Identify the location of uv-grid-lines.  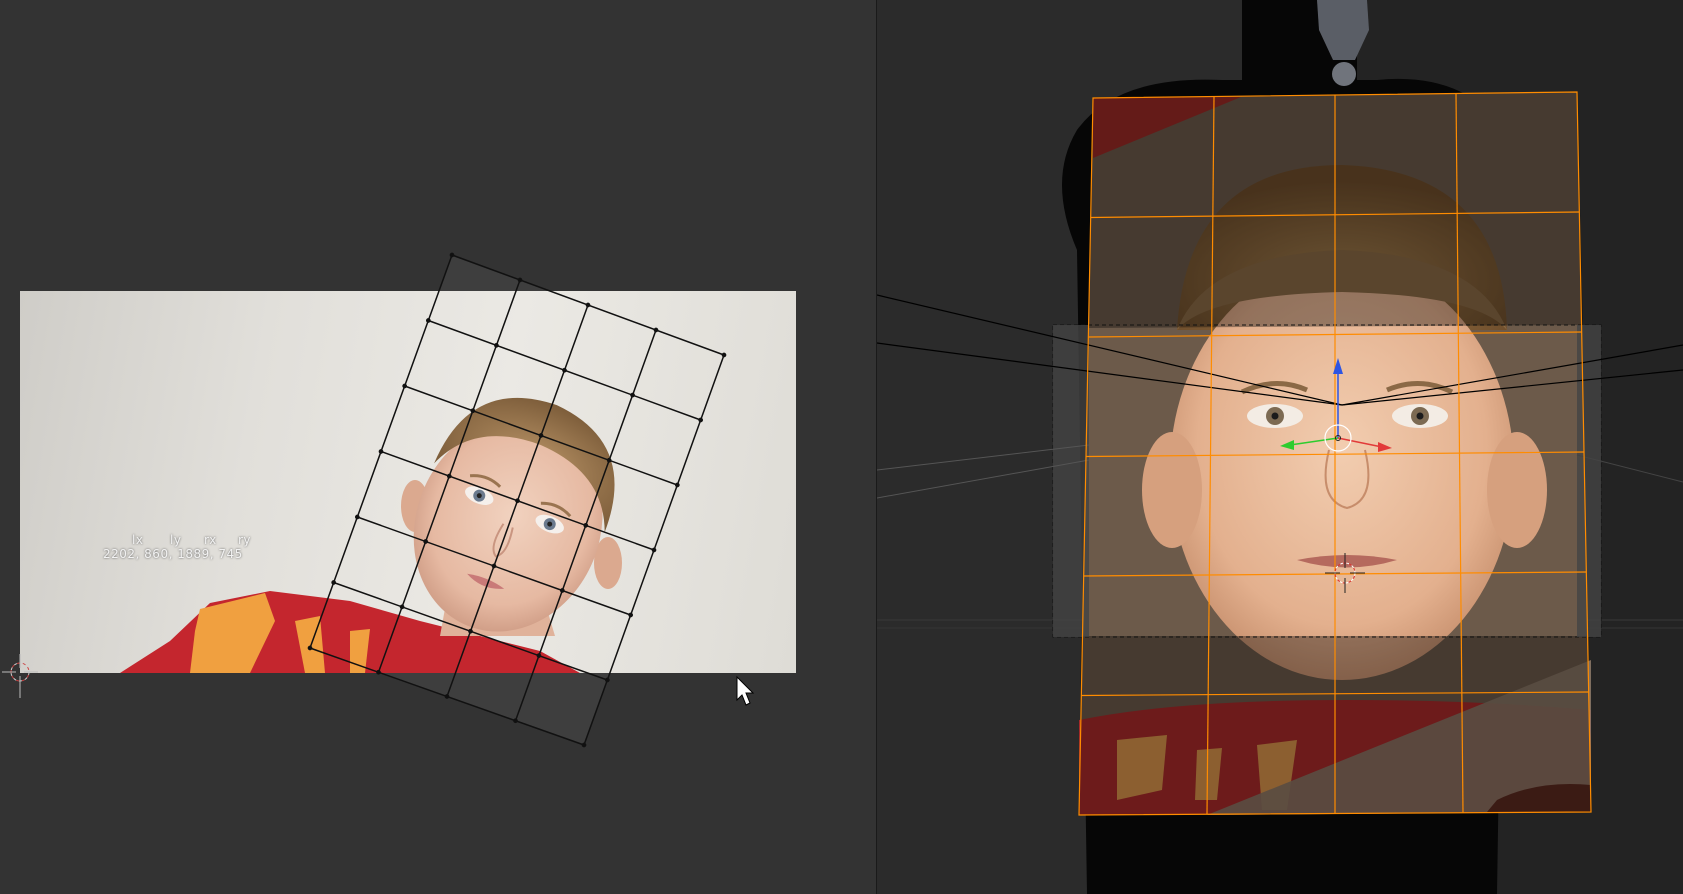
(517, 500).